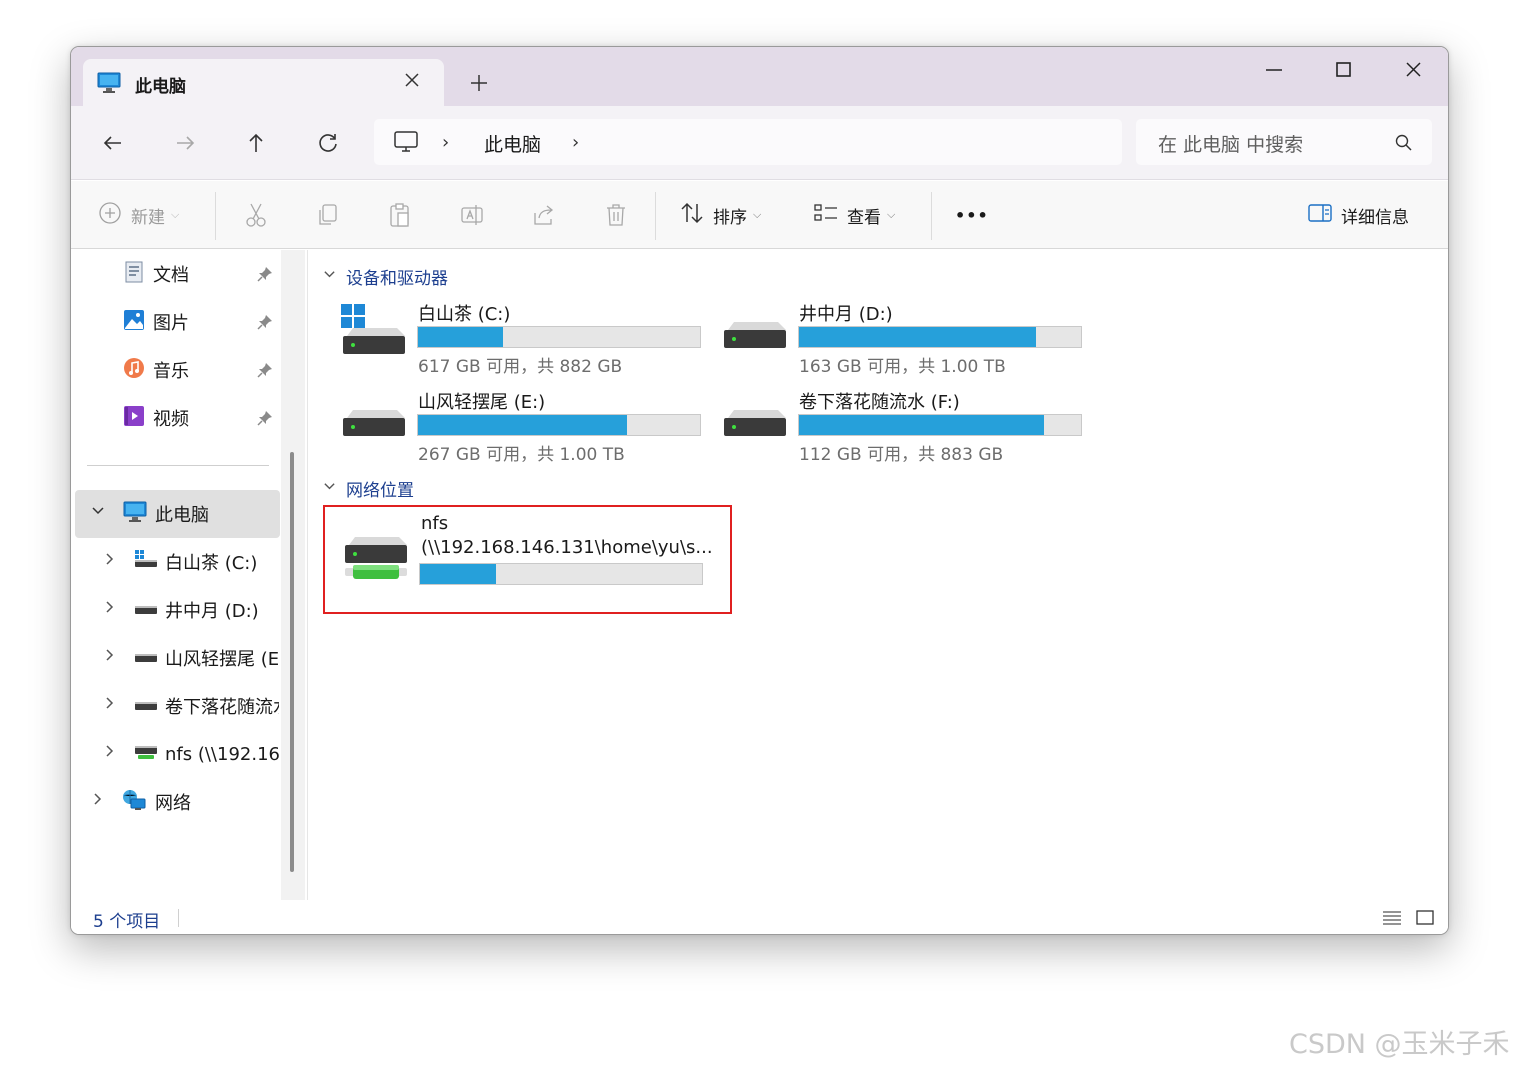 Image resolution: width=1522 pixels, height=1065 pixels. What do you see at coordinates (256, 215) in the screenshot?
I see `cut-icon` at bounding box center [256, 215].